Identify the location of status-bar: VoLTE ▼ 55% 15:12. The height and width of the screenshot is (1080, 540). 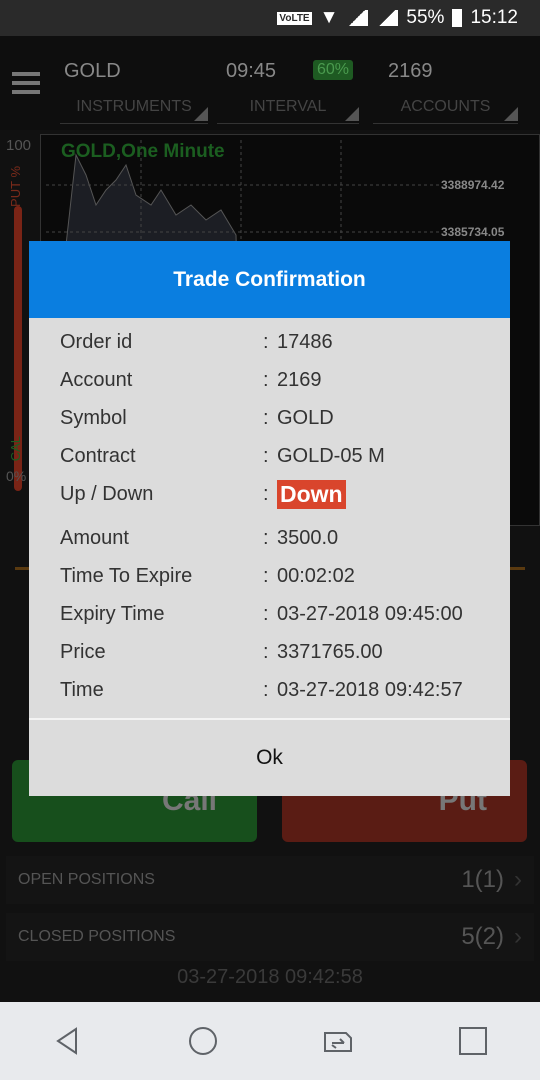
(270, 18).